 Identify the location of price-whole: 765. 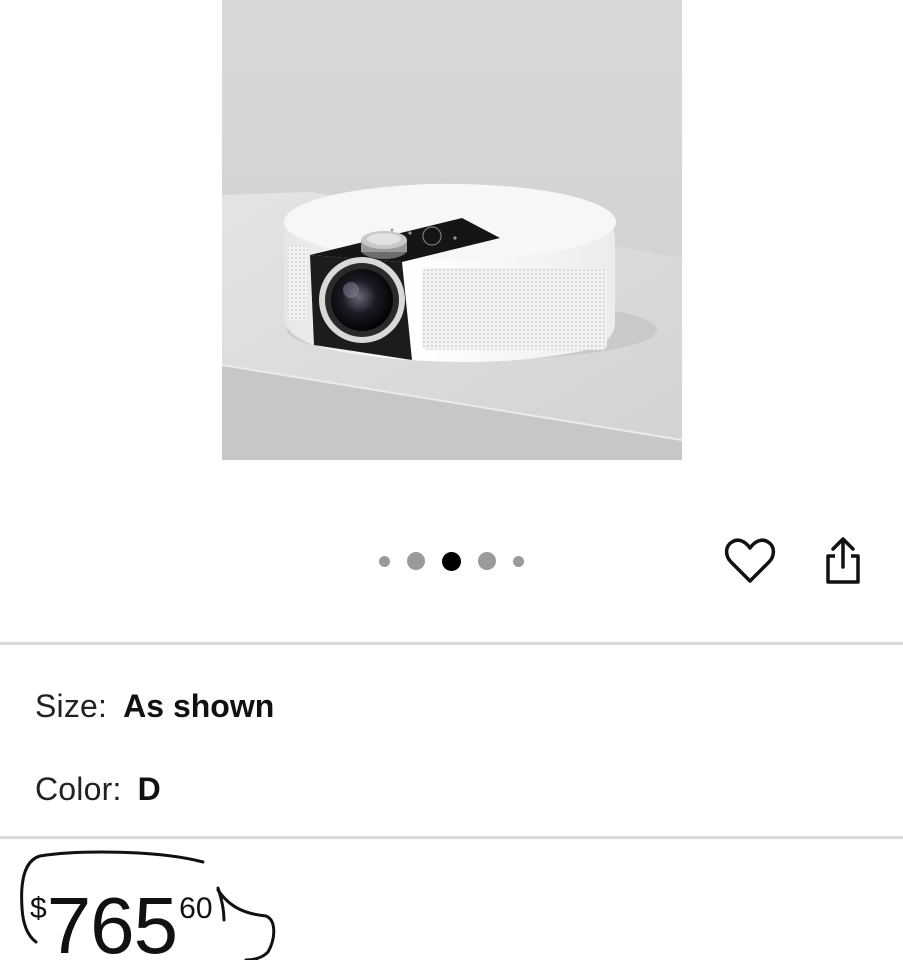
(112, 920).